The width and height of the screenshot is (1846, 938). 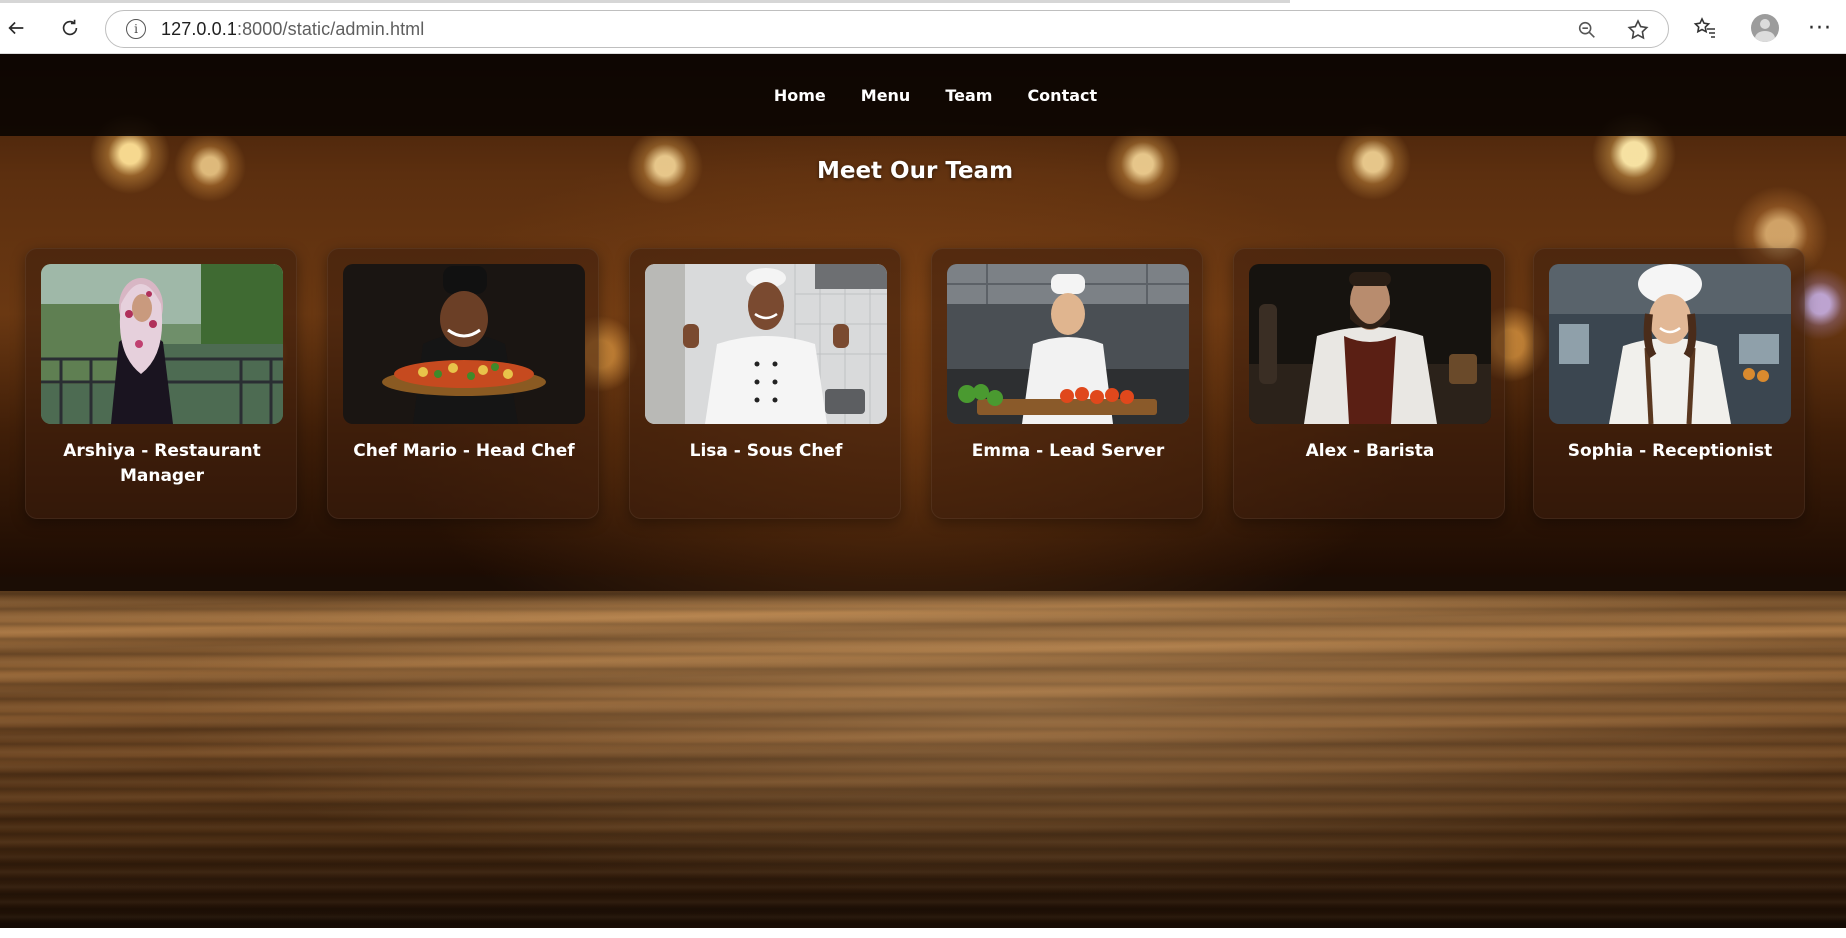 I want to click on url-text: 127.0.0.1:8000/static/admin.html, so click(x=292, y=29).